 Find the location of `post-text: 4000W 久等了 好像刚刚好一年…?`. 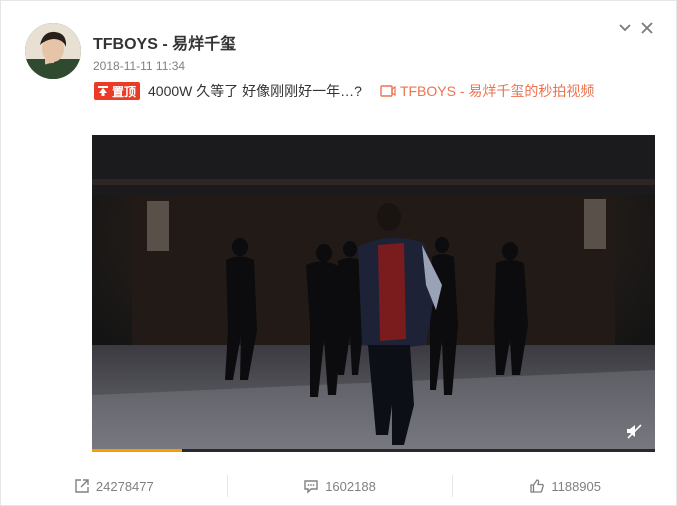

post-text: 4000W 久等了 好像刚刚好一年…? is located at coordinates (255, 91).